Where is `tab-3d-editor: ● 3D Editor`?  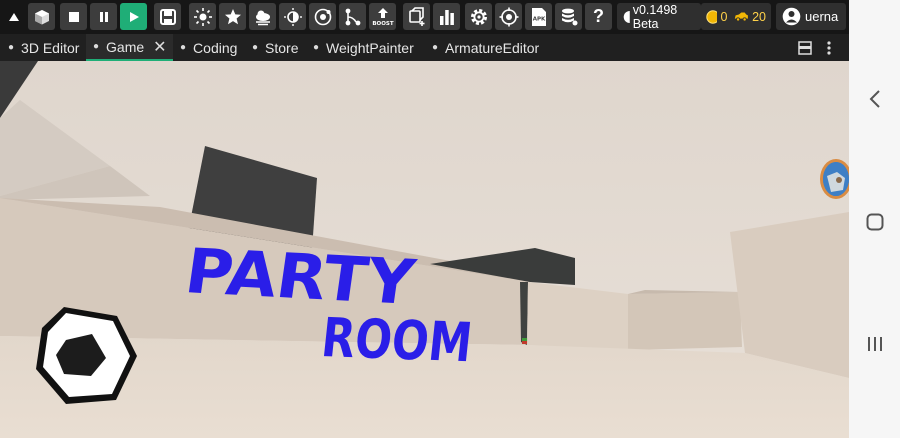
tab-3d-editor: ● 3D Editor is located at coordinates (43, 47).